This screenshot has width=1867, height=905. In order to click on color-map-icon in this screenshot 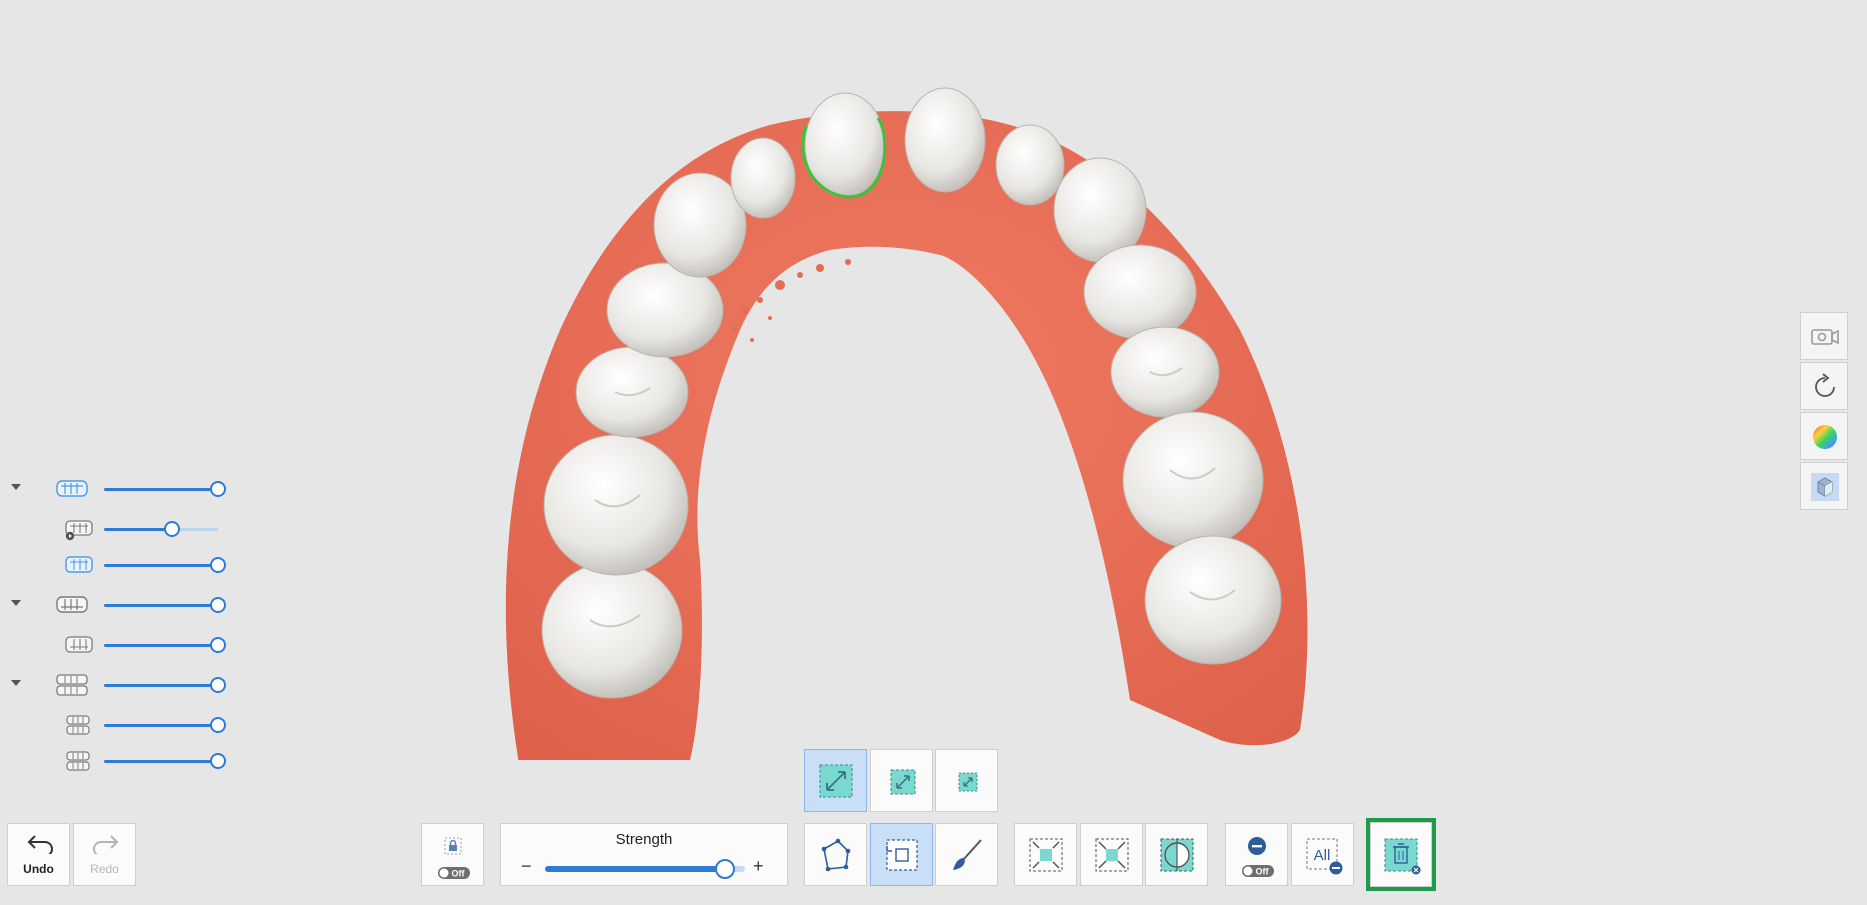, I will do `click(1825, 437)`.